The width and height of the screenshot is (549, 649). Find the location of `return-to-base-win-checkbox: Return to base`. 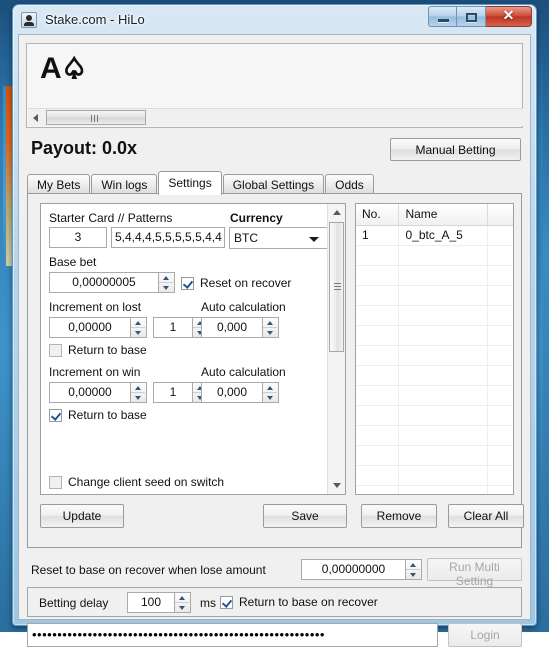

return-to-base-win-checkbox: Return to base is located at coordinates (98, 415).